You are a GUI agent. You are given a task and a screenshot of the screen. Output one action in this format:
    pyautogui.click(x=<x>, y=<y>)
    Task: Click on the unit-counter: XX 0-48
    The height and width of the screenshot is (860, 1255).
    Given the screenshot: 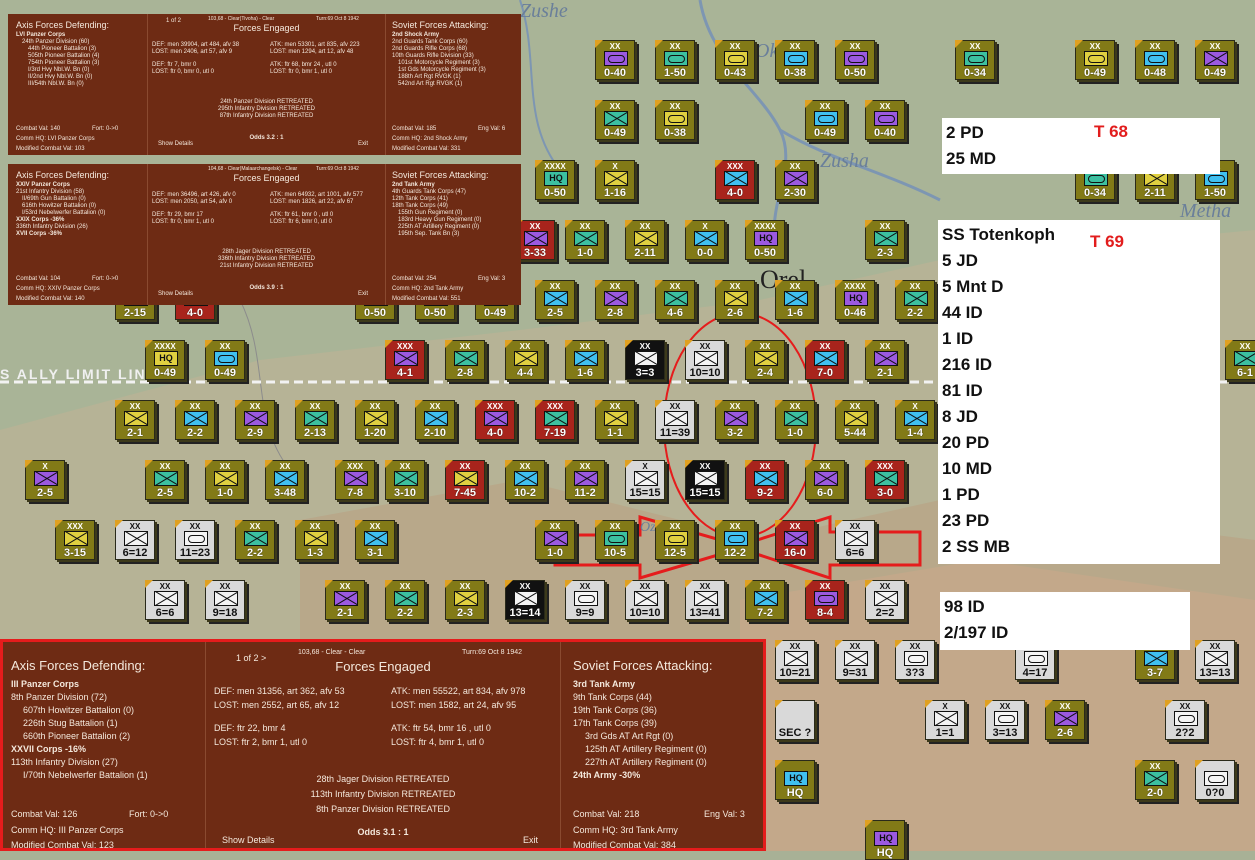 What is the action you would take?
    pyautogui.click(x=1155, y=60)
    